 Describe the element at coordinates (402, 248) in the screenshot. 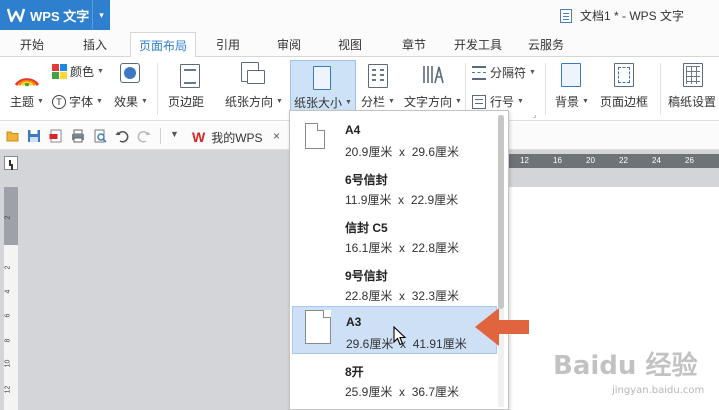

I see `paper-option-dimensions: 16.1厘米 x 22.8厘米` at that location.